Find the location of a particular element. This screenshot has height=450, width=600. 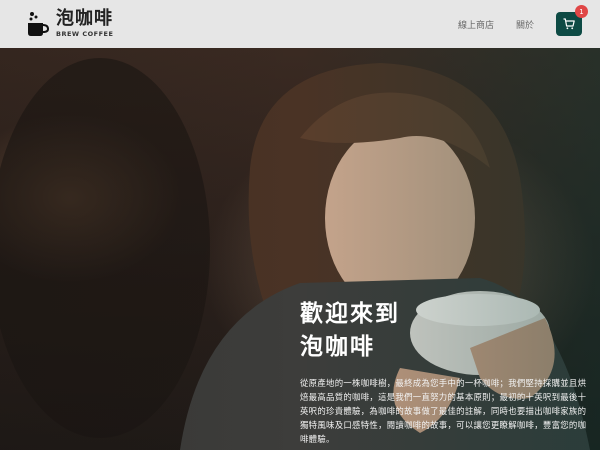

nav-menu: 線上商店 關於 1 is located at coordinates (512, 20).